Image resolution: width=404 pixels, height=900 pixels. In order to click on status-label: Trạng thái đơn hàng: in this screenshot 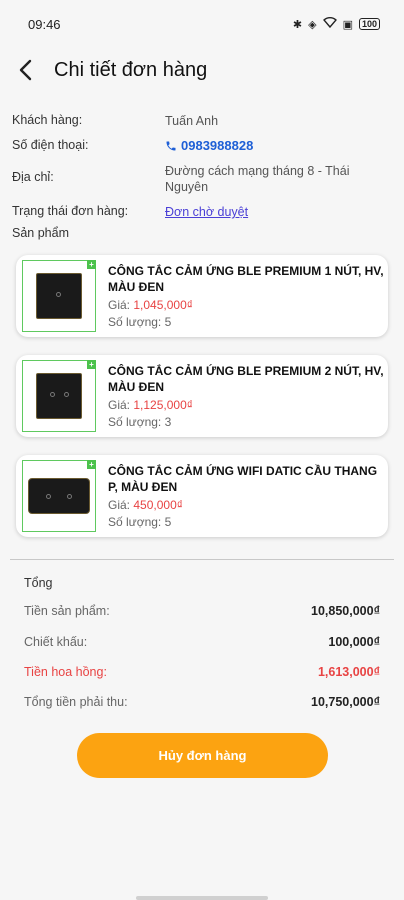, I will do `click(70, 211)`.